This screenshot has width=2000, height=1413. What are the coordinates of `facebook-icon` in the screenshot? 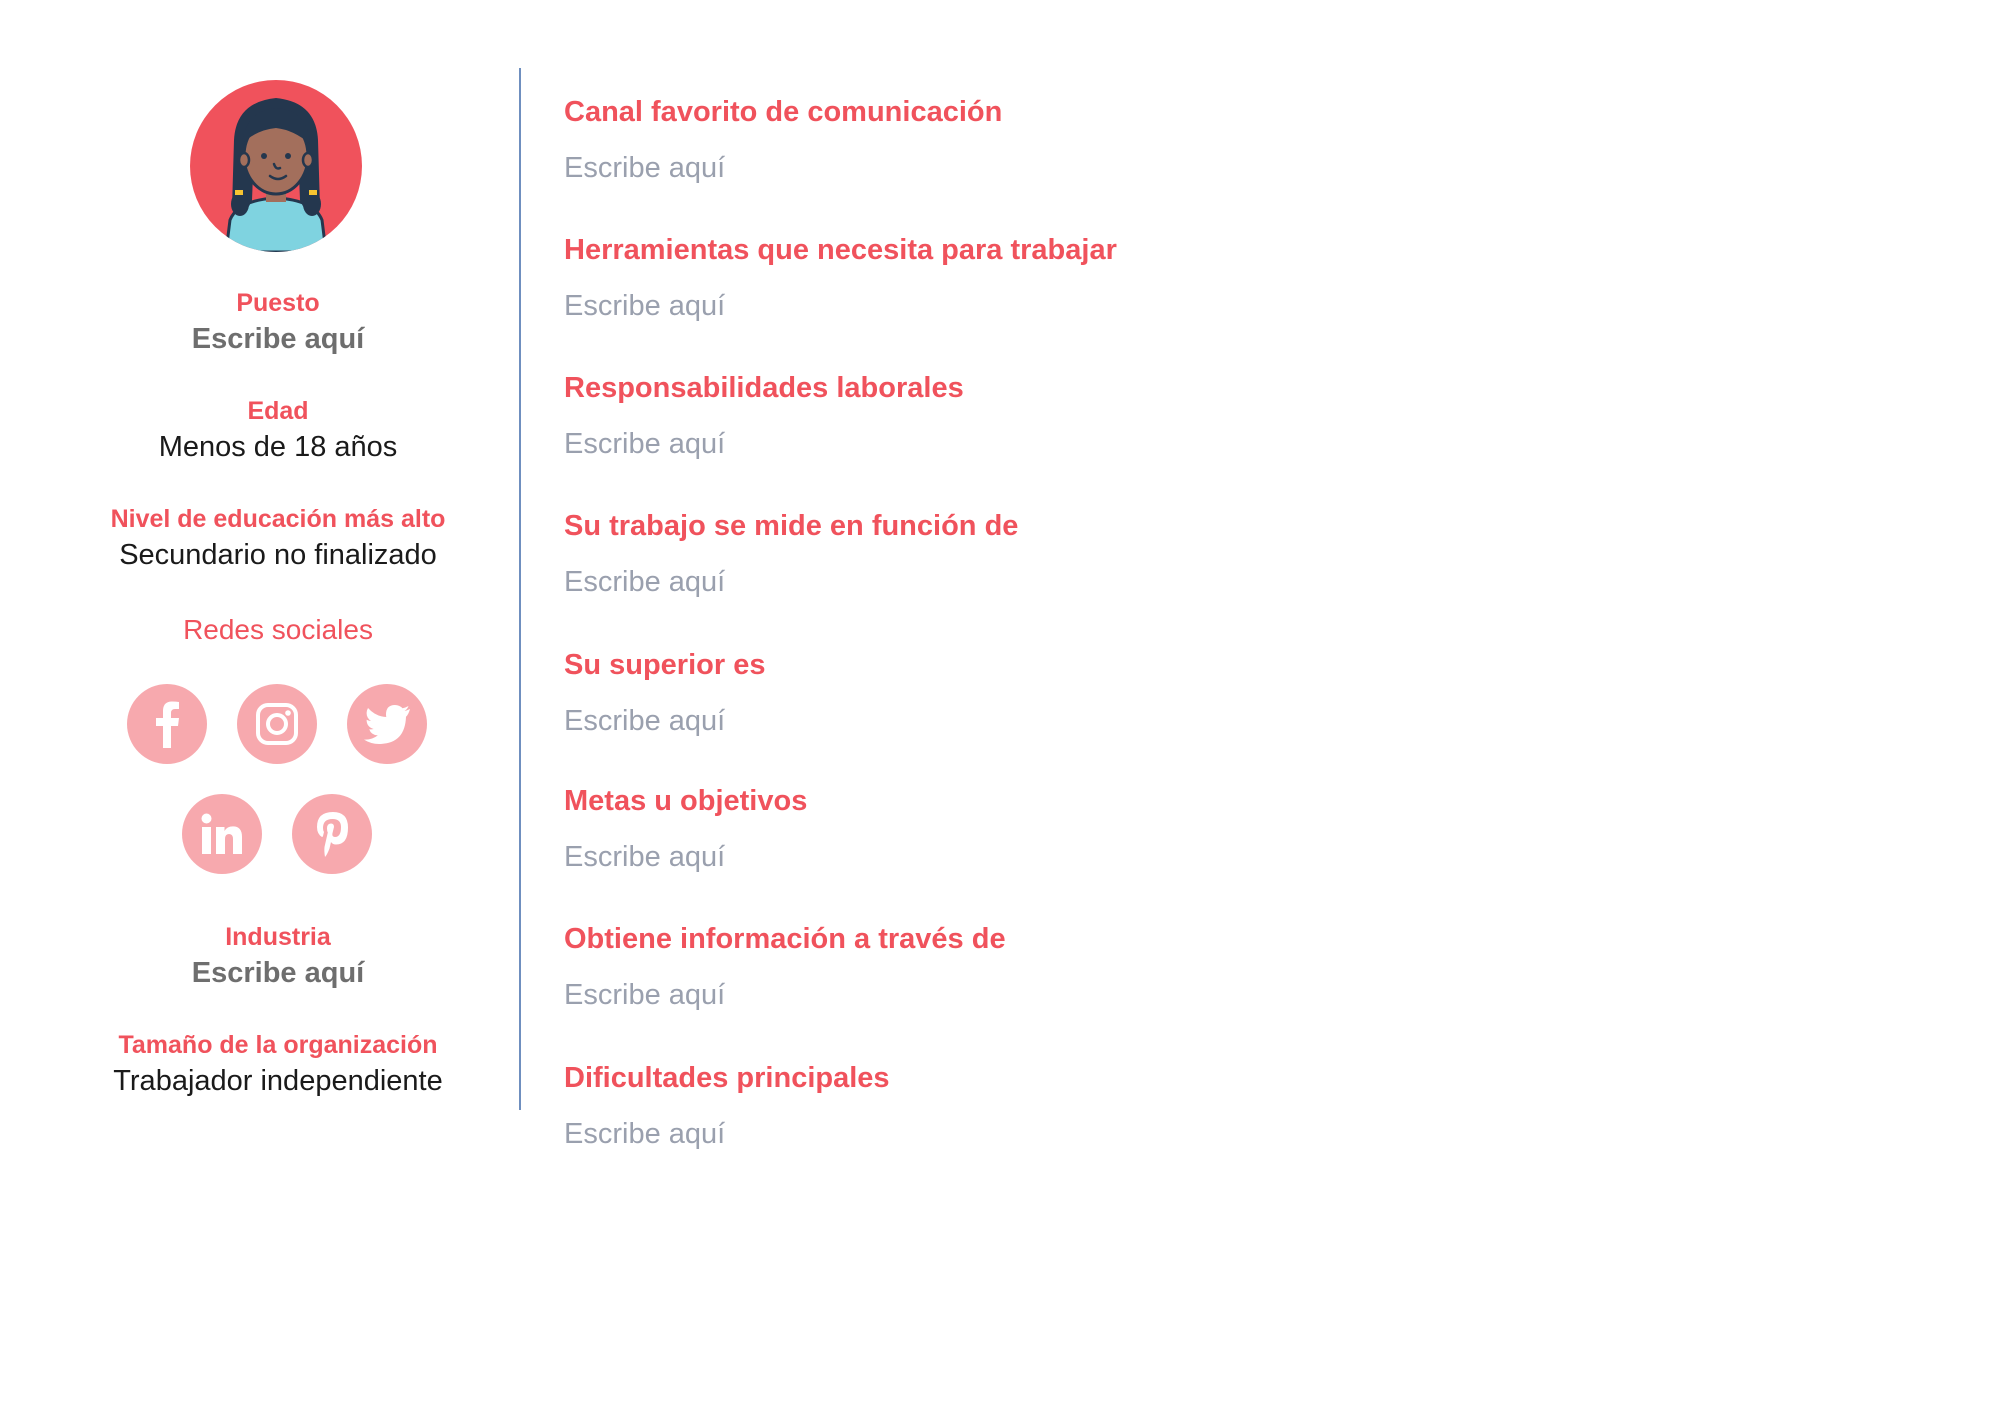 It's located at (167, 724).